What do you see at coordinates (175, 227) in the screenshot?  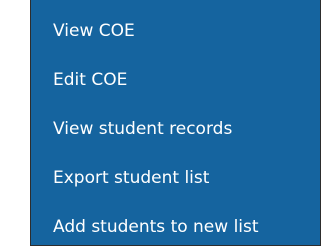 I see `menu-item-add-students-to-new-list: Add students to new list` at bounding box center [175, 227].